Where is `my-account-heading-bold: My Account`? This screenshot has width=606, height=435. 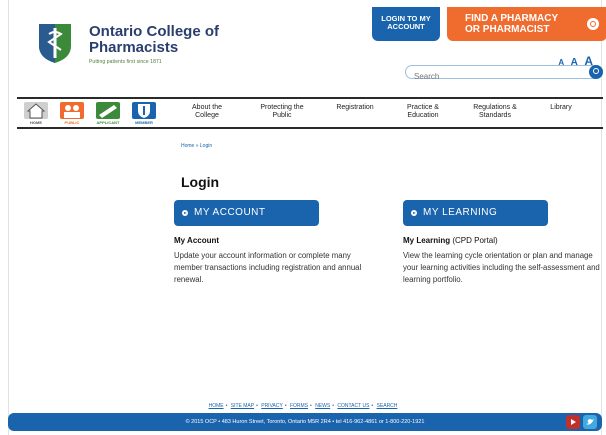
my-account-heading-bold: My Account is located at coordinates (197, 240).